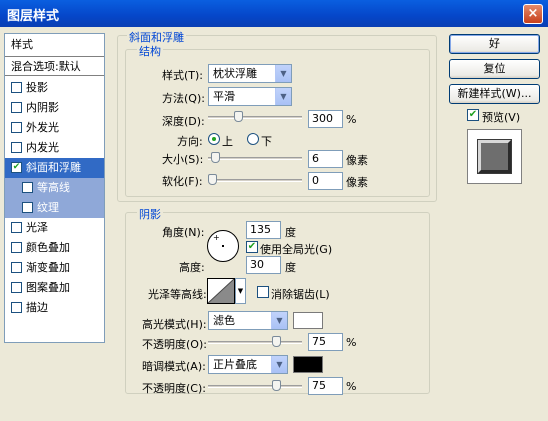 The image size is (548, 421). What do you see at coordinates (308, 320) in the screenshot?
I see `highlight-color-swatch` at bounding box center [308, 320].